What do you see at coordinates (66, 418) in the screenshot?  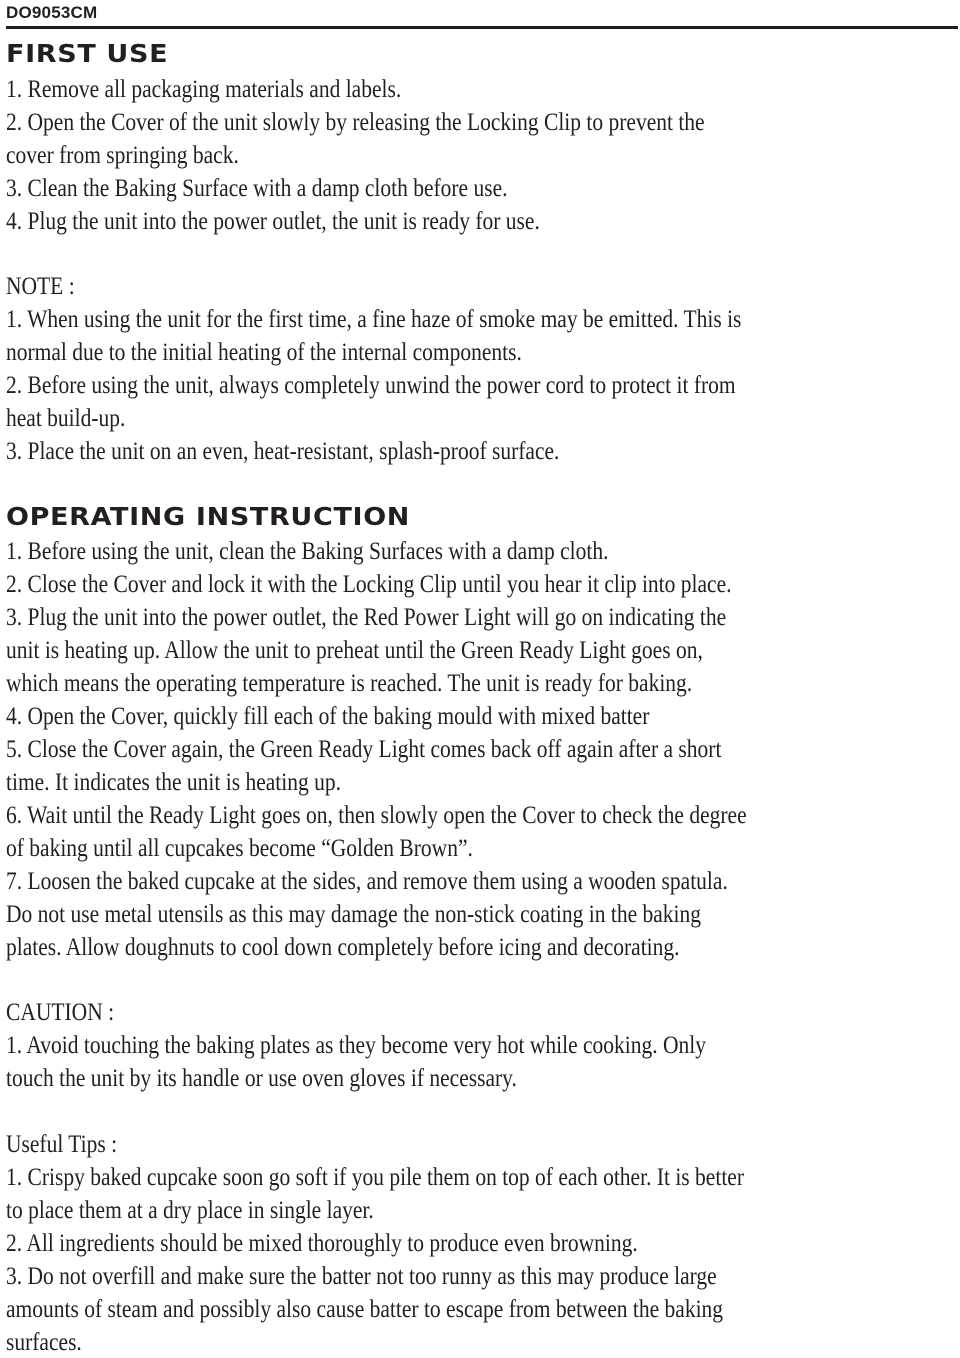 I see `note-line: heat build-up.` at bounding box center [66, 418].